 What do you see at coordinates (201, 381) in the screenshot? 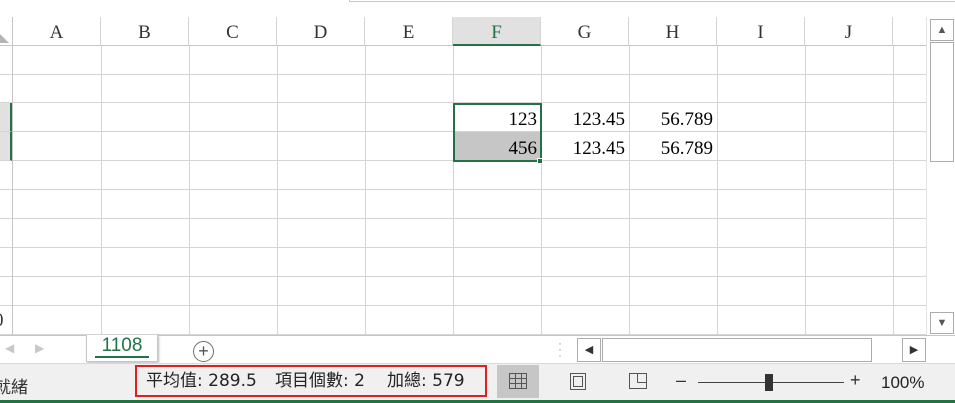
I see `status-average: 平均值: 289.5` at bounding box center [201, 381].